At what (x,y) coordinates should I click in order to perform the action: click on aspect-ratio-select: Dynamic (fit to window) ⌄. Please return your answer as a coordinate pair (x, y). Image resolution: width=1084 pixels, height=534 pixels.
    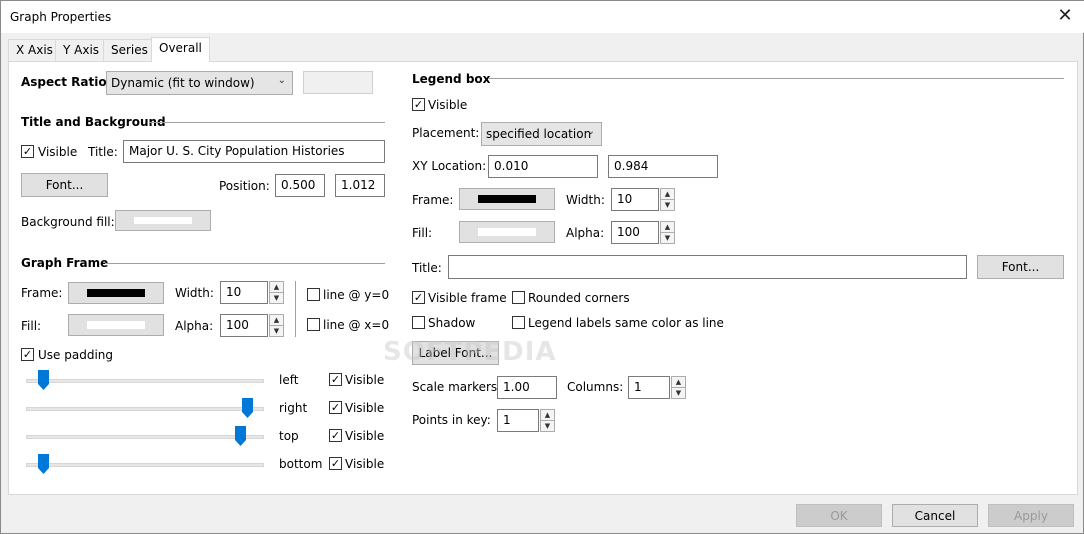
    Looking at the image, I should click on (199, 83).